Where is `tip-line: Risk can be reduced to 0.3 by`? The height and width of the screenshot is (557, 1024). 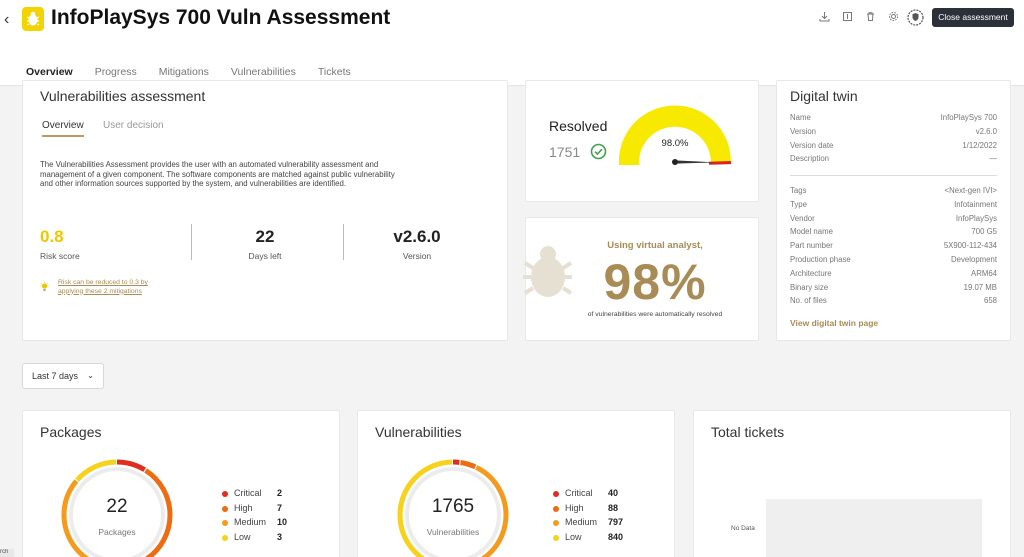
tip-line: Risk can be reduced to 0.3 by is located at coordinates (103, 282).